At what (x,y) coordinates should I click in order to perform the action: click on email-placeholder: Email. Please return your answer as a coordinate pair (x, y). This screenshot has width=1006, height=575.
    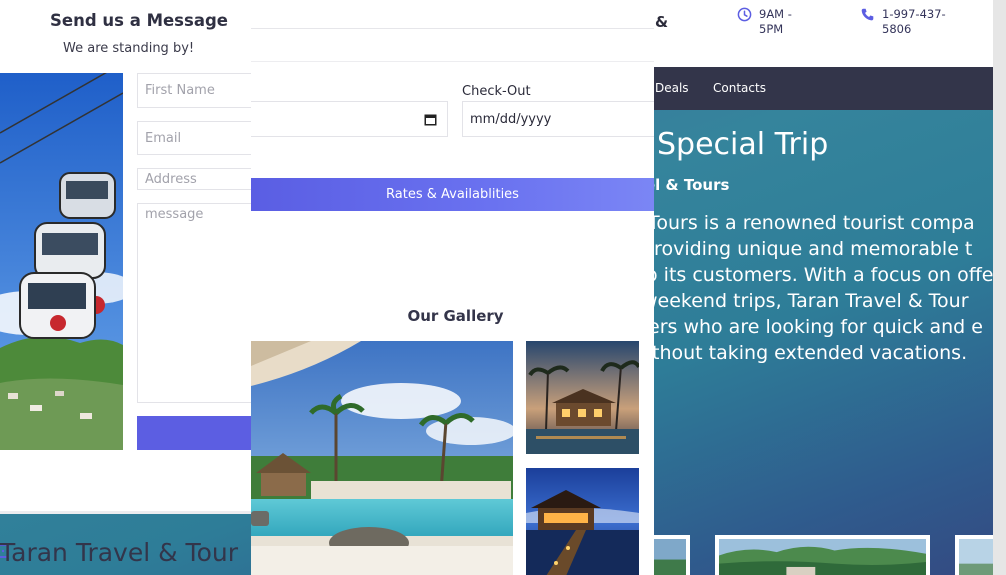
    Looking at the image, I should click on (163, 138).